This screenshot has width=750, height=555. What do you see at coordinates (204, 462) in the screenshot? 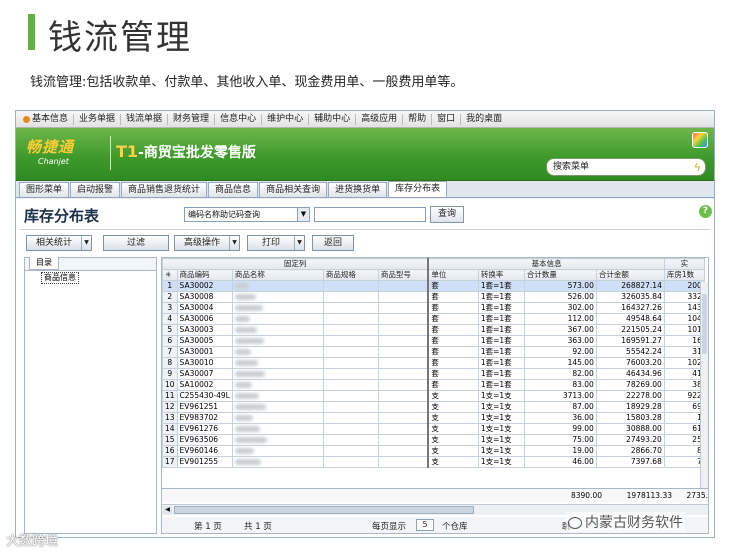
I see `cell-code: EV901255` at bounding box center [204, 462].